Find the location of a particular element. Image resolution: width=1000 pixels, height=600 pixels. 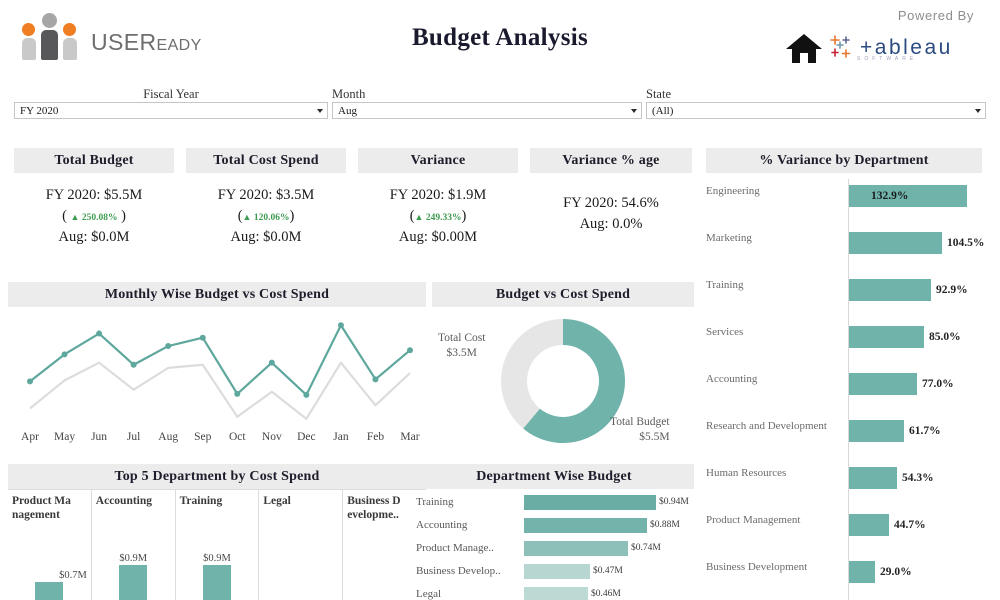

month-tick-label: Jan is located at coordinates (341, 437).